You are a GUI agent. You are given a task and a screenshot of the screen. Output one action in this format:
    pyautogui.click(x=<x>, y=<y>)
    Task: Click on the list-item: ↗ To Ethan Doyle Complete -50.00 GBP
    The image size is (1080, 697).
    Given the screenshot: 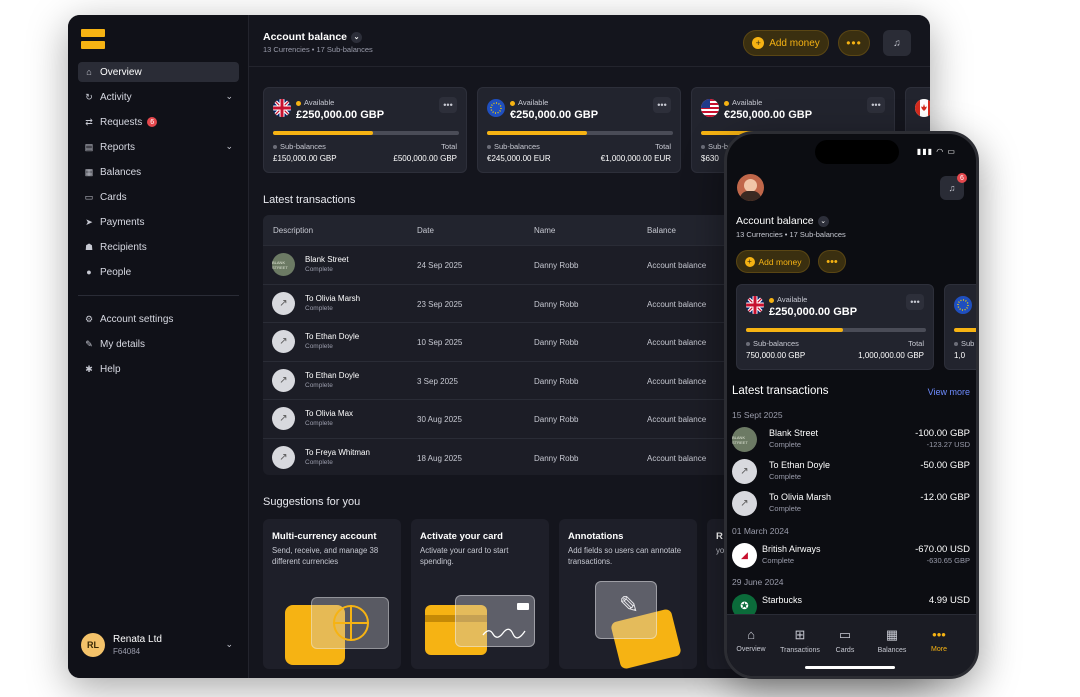 What is the action you would take?
    pyautogui.click(x=851, y=472)
    